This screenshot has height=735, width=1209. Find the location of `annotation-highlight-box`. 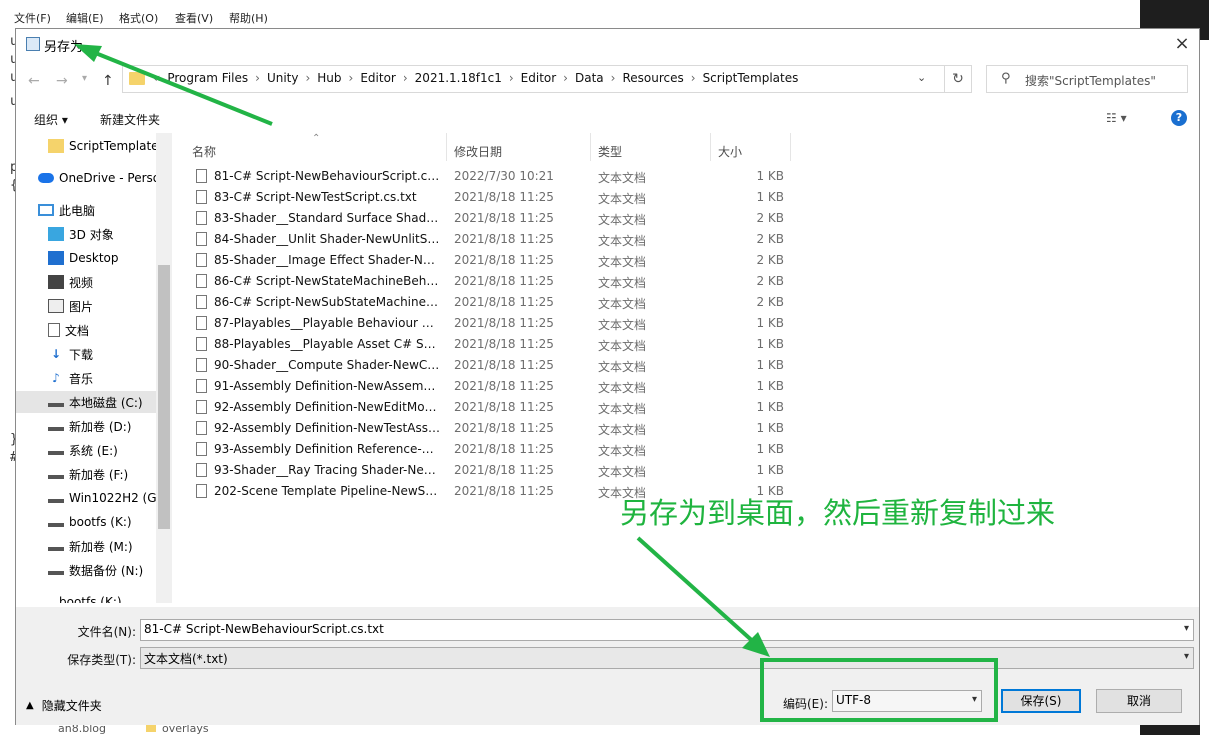

annotation-highlight-box is located at coordinates (879, 690).